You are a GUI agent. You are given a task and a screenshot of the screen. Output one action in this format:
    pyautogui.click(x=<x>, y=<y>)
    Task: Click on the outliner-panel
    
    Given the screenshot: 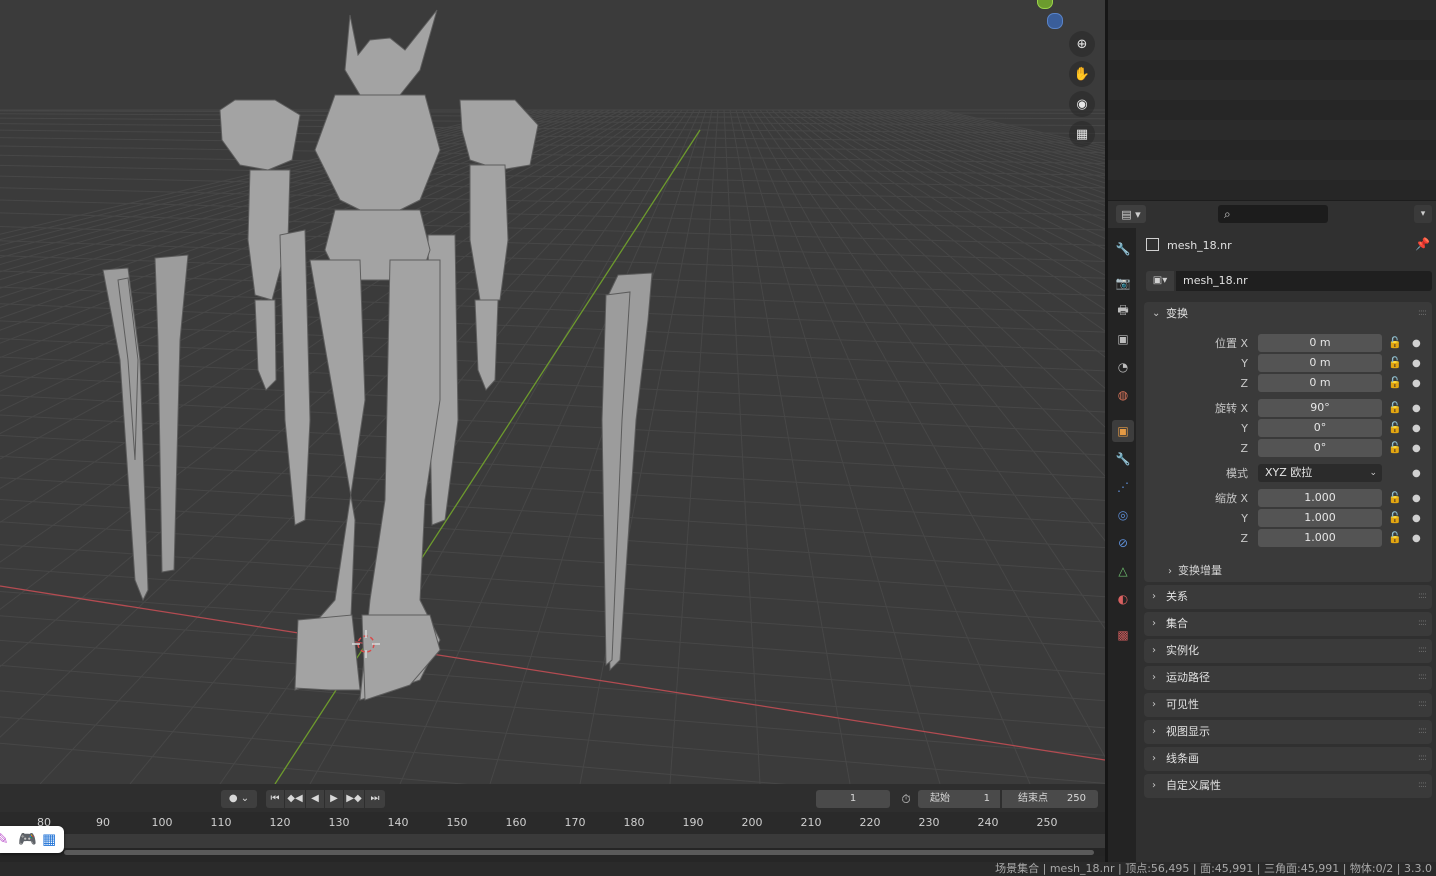 What is the action you would take?
    pyautogui.click(x=1272, y=100)
    